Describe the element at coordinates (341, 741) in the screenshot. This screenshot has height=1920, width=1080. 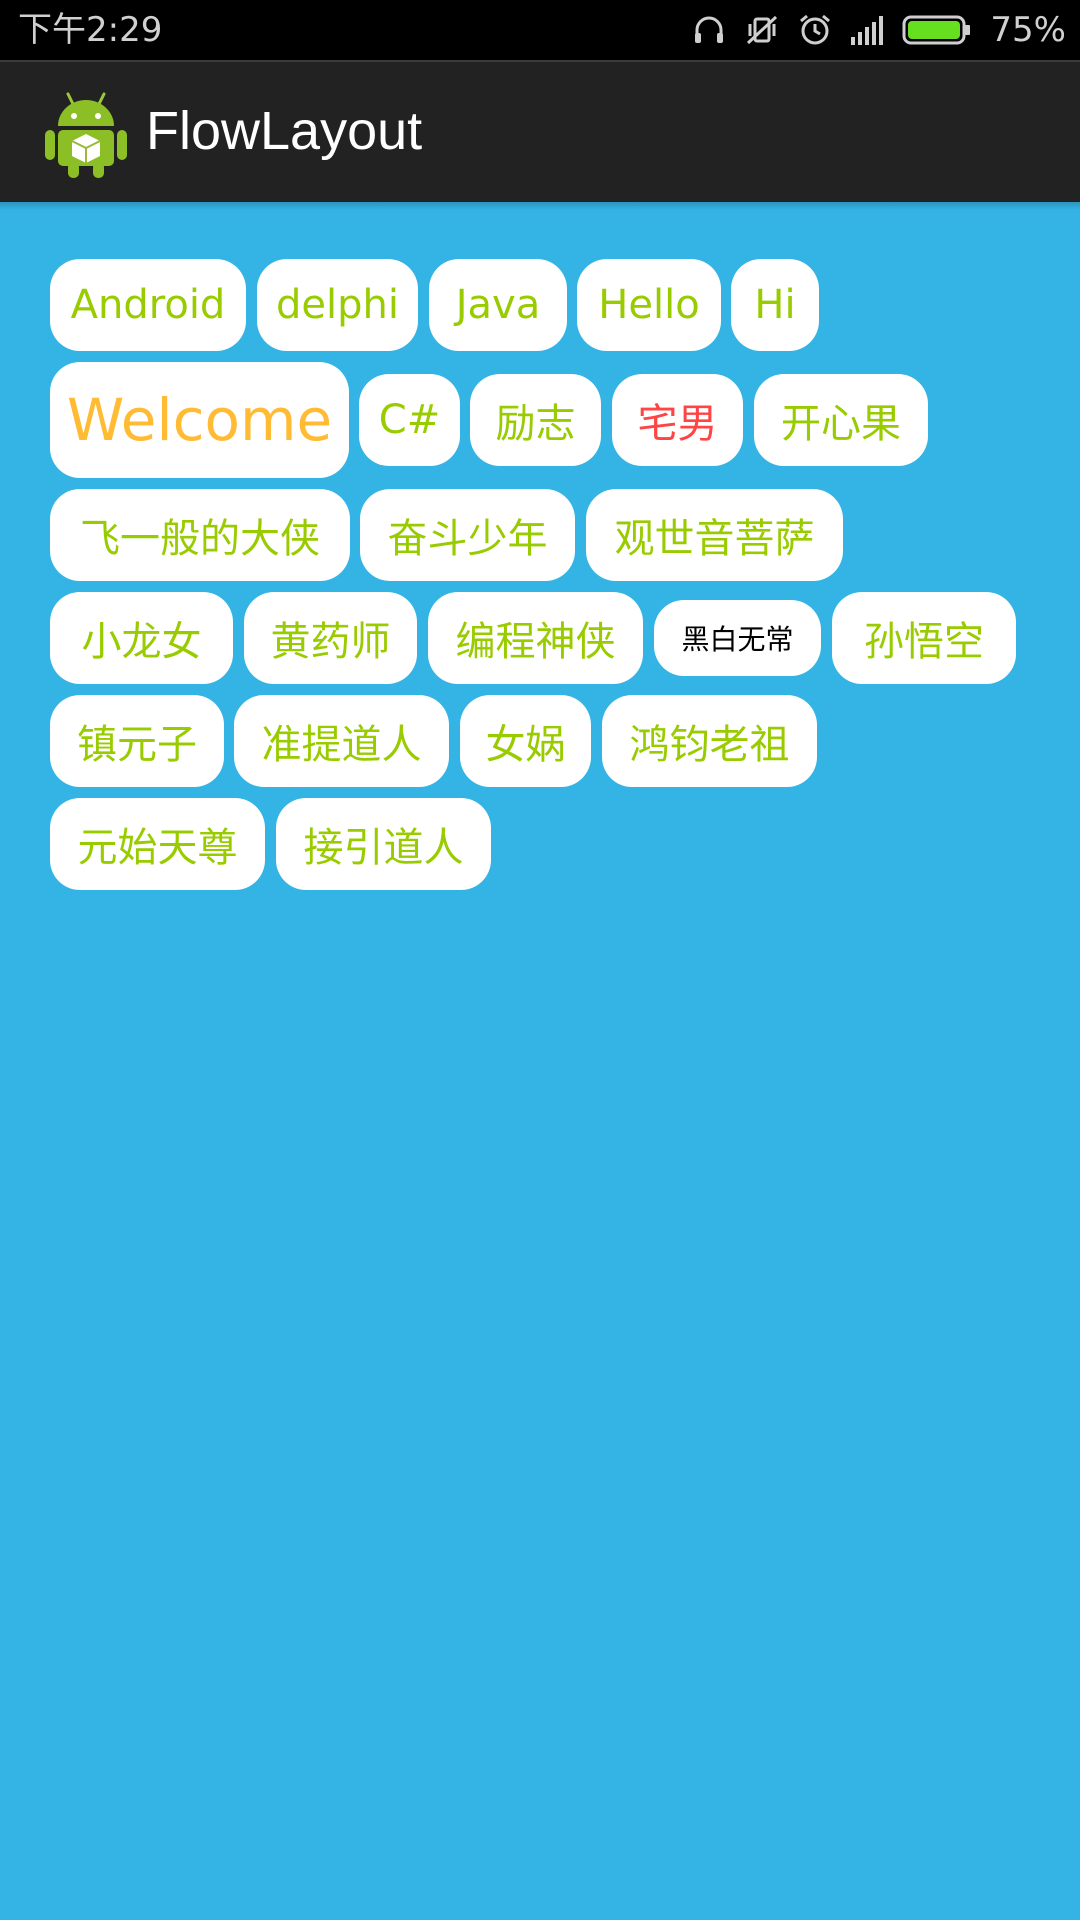
I see `tag-zhunti-daoren: 准提道人` at that location.